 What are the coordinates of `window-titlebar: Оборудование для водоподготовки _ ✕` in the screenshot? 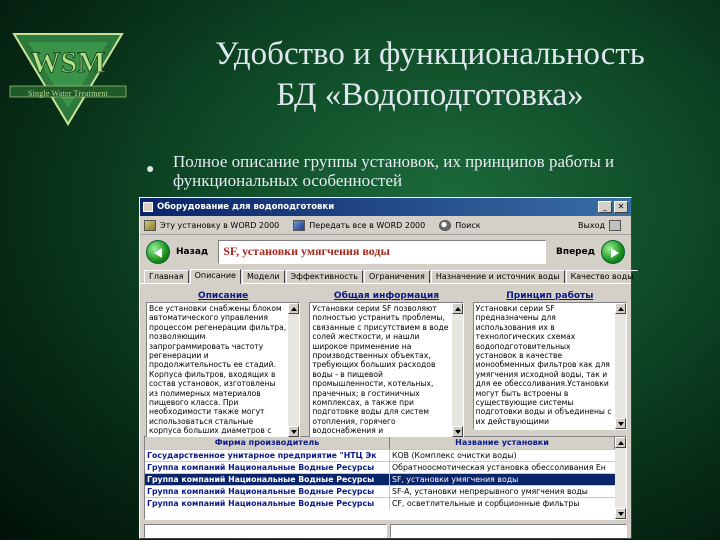 It's located at (385, 207).